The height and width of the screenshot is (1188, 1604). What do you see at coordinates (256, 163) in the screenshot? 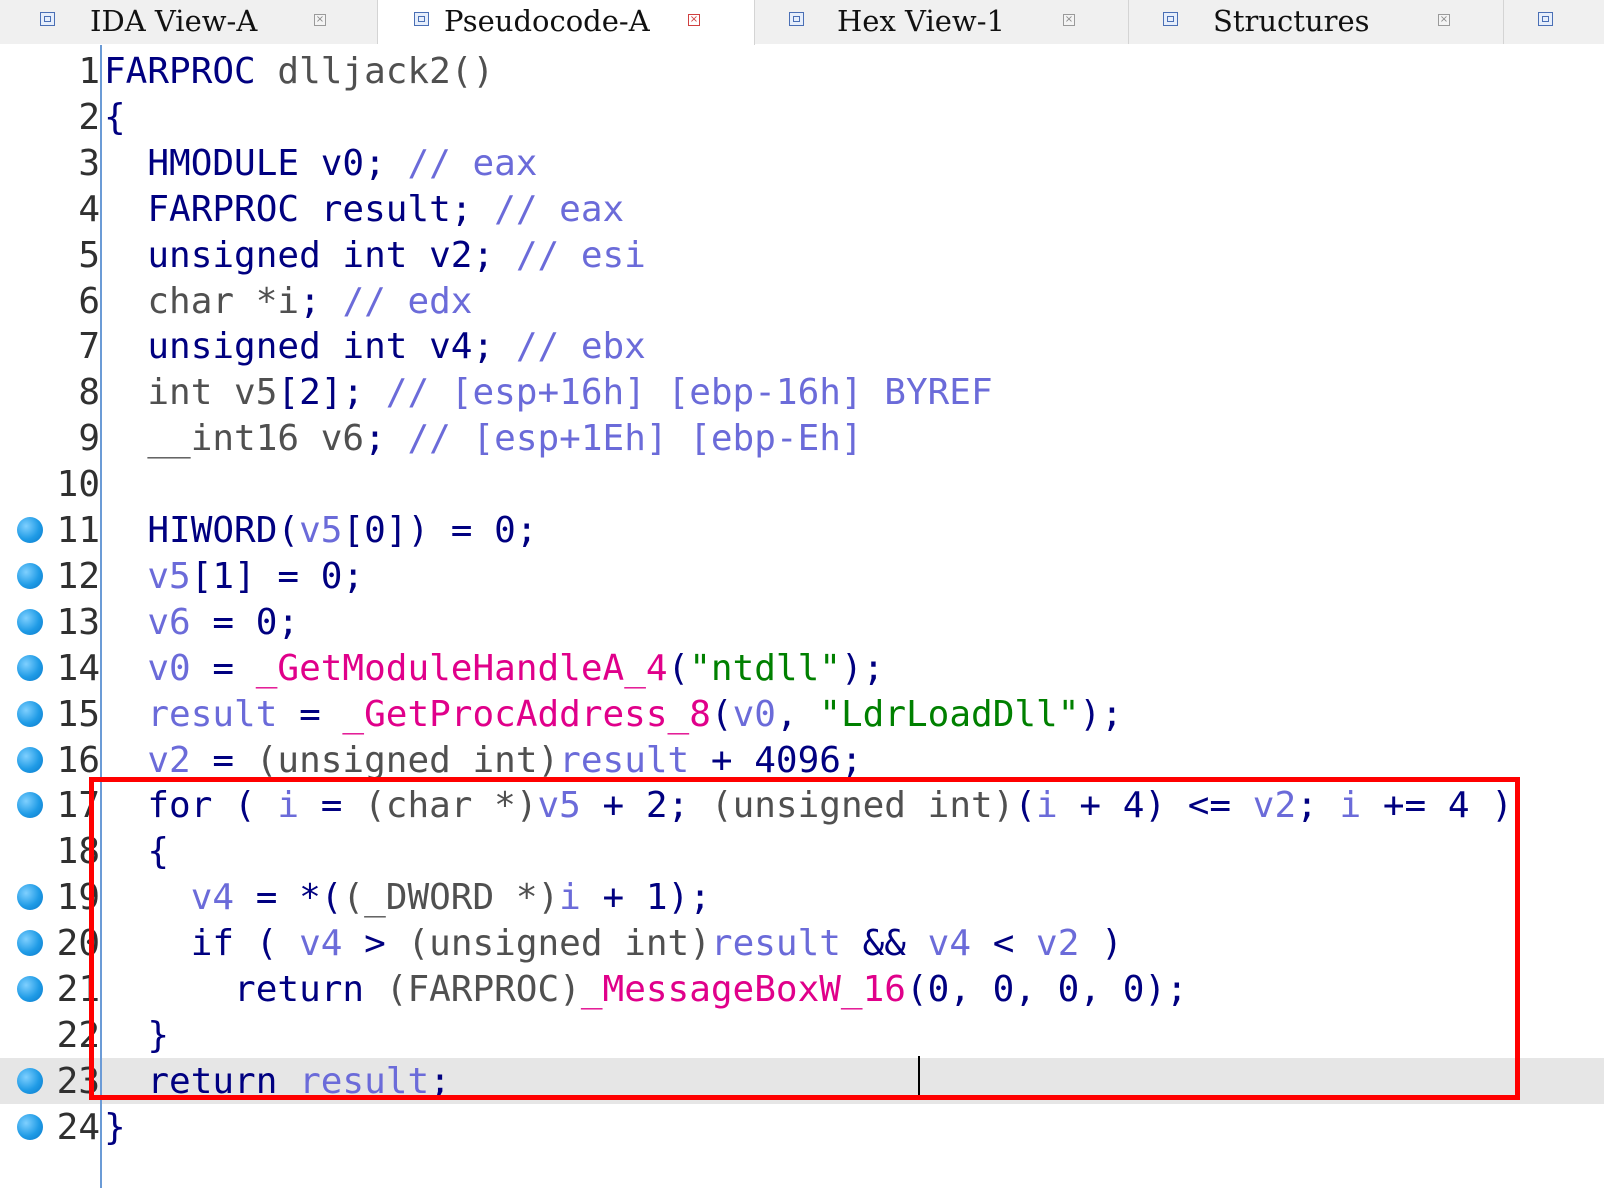
I see `code-token: HMODULE v0;` at bounding box center [256, 163].